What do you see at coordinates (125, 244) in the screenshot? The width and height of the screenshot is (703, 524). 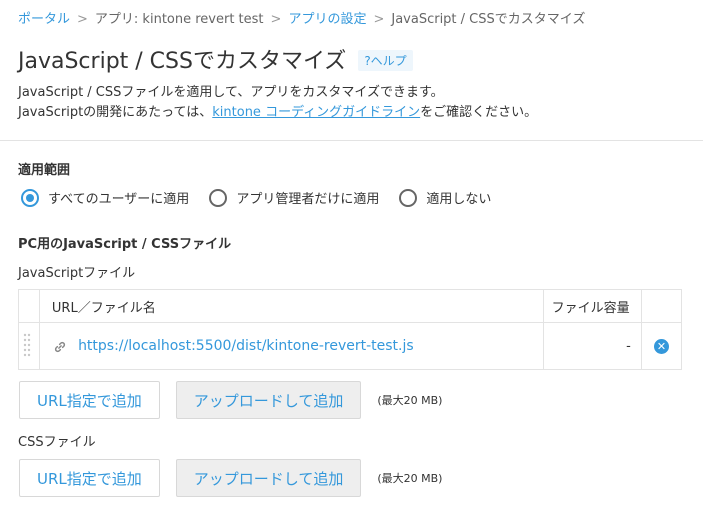 I see `pc-section-title: PC用のJavaScript / CSSファイル` at bounding box center [125, 244].